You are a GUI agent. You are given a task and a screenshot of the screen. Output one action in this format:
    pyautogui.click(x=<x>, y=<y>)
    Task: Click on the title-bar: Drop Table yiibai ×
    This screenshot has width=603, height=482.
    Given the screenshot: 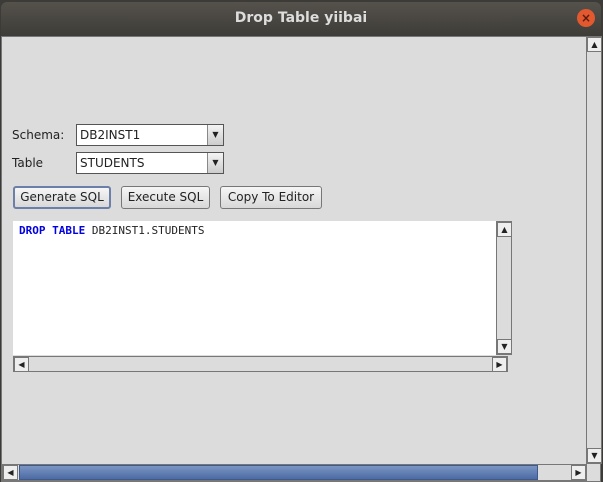 What is the action you would take?
    pyautogui.click(x=301, y=19)
    